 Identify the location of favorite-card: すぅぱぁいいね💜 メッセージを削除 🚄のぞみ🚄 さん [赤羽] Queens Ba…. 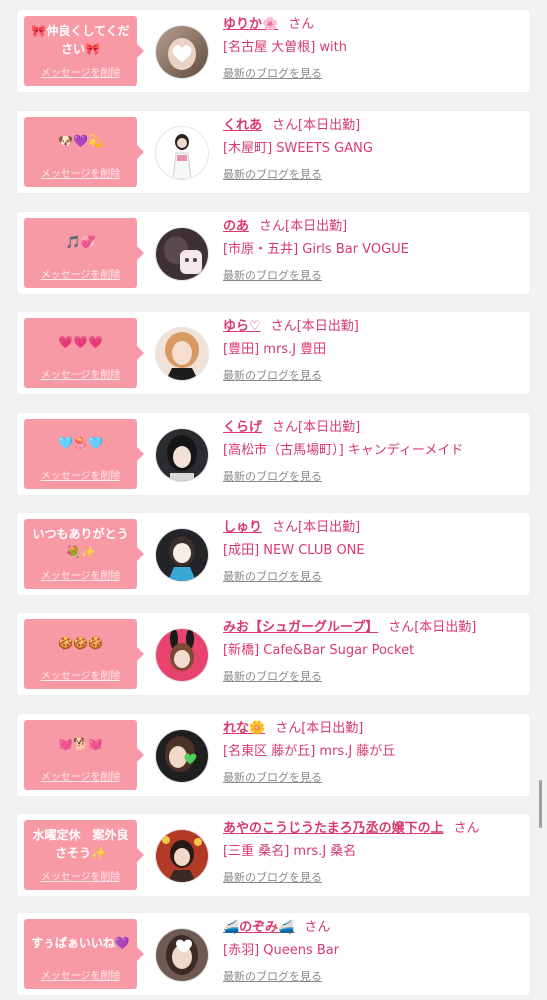
(273, 954).